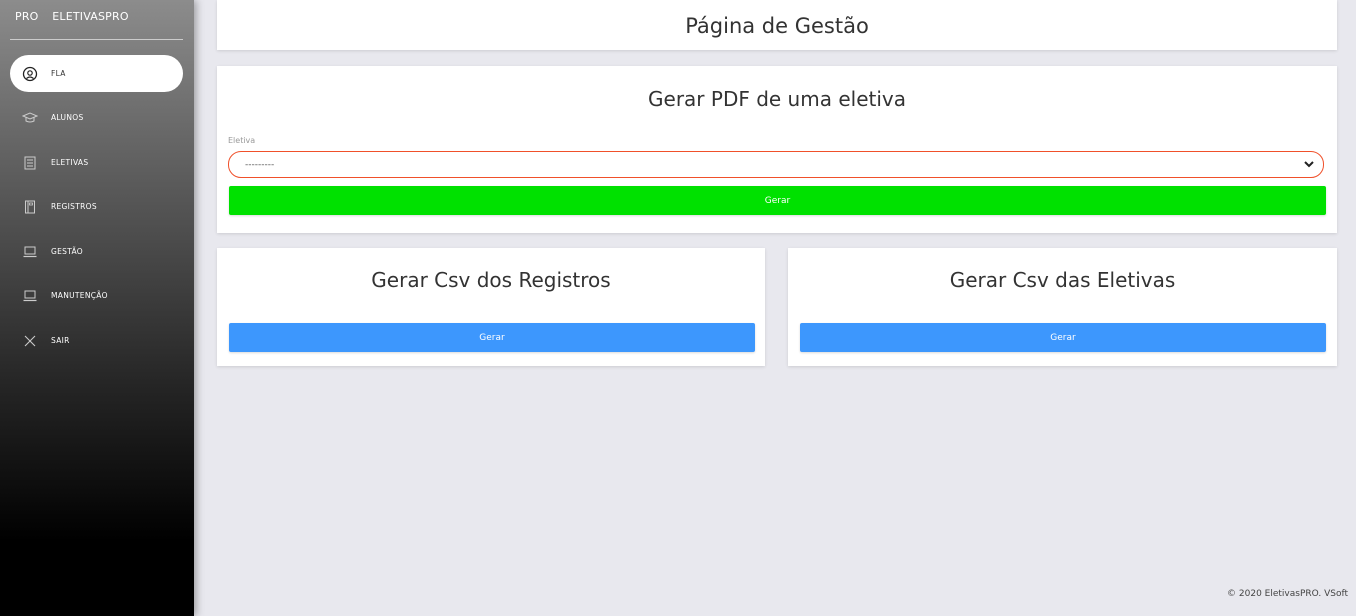 The height and width of the screenshot is (616, 1356). What do you see at coordinates (777, 99) in the screenshot?
I see `pdf-card-title: Gerar PDF de uma eletiva` at bounding box center [777, 99].